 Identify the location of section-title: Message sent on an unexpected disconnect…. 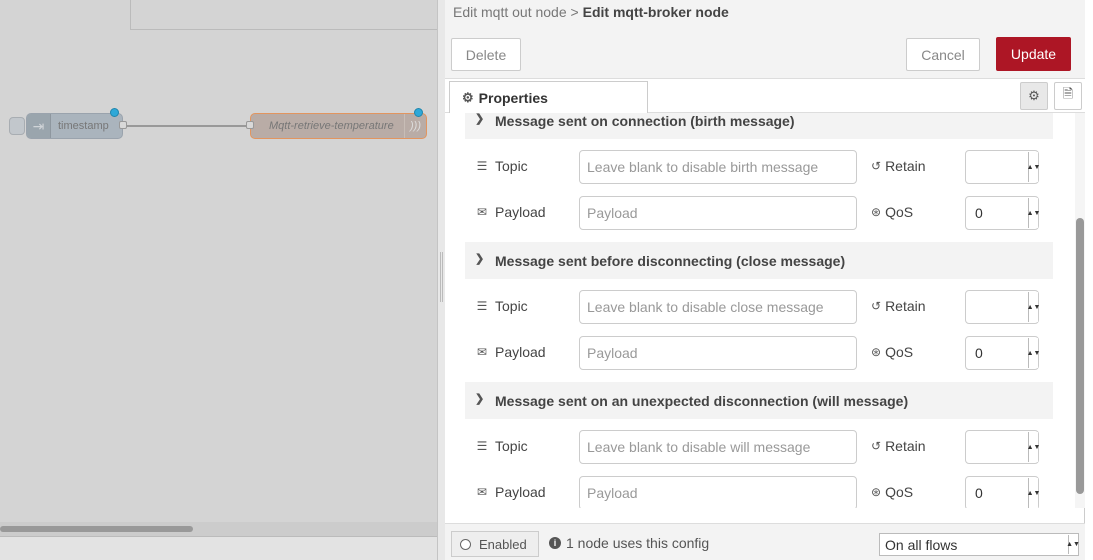
(702, 400).